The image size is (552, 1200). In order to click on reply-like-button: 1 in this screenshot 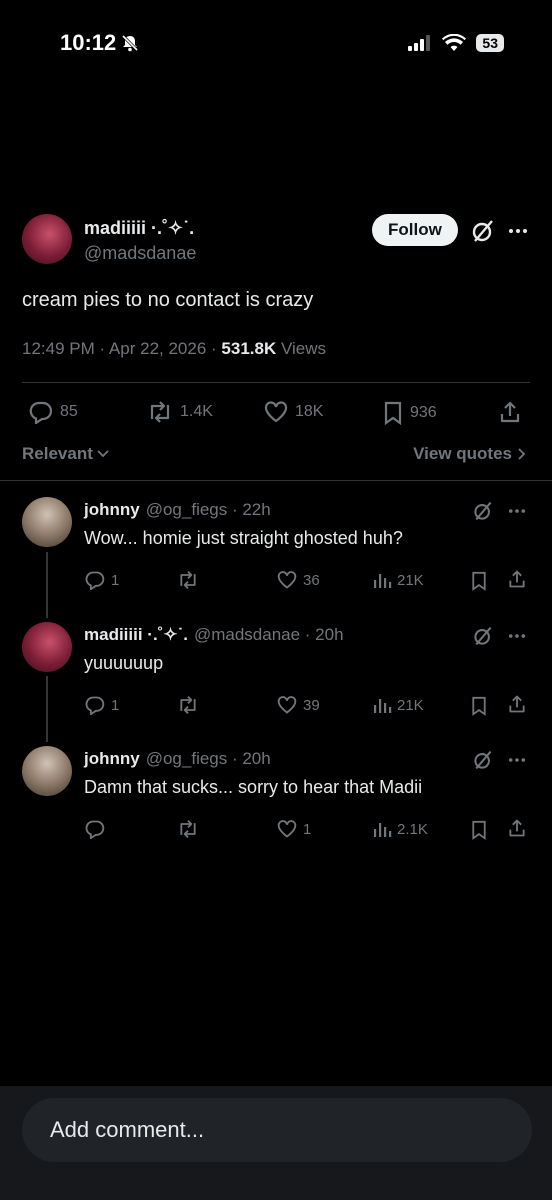, I will do `click(293, 829)`.